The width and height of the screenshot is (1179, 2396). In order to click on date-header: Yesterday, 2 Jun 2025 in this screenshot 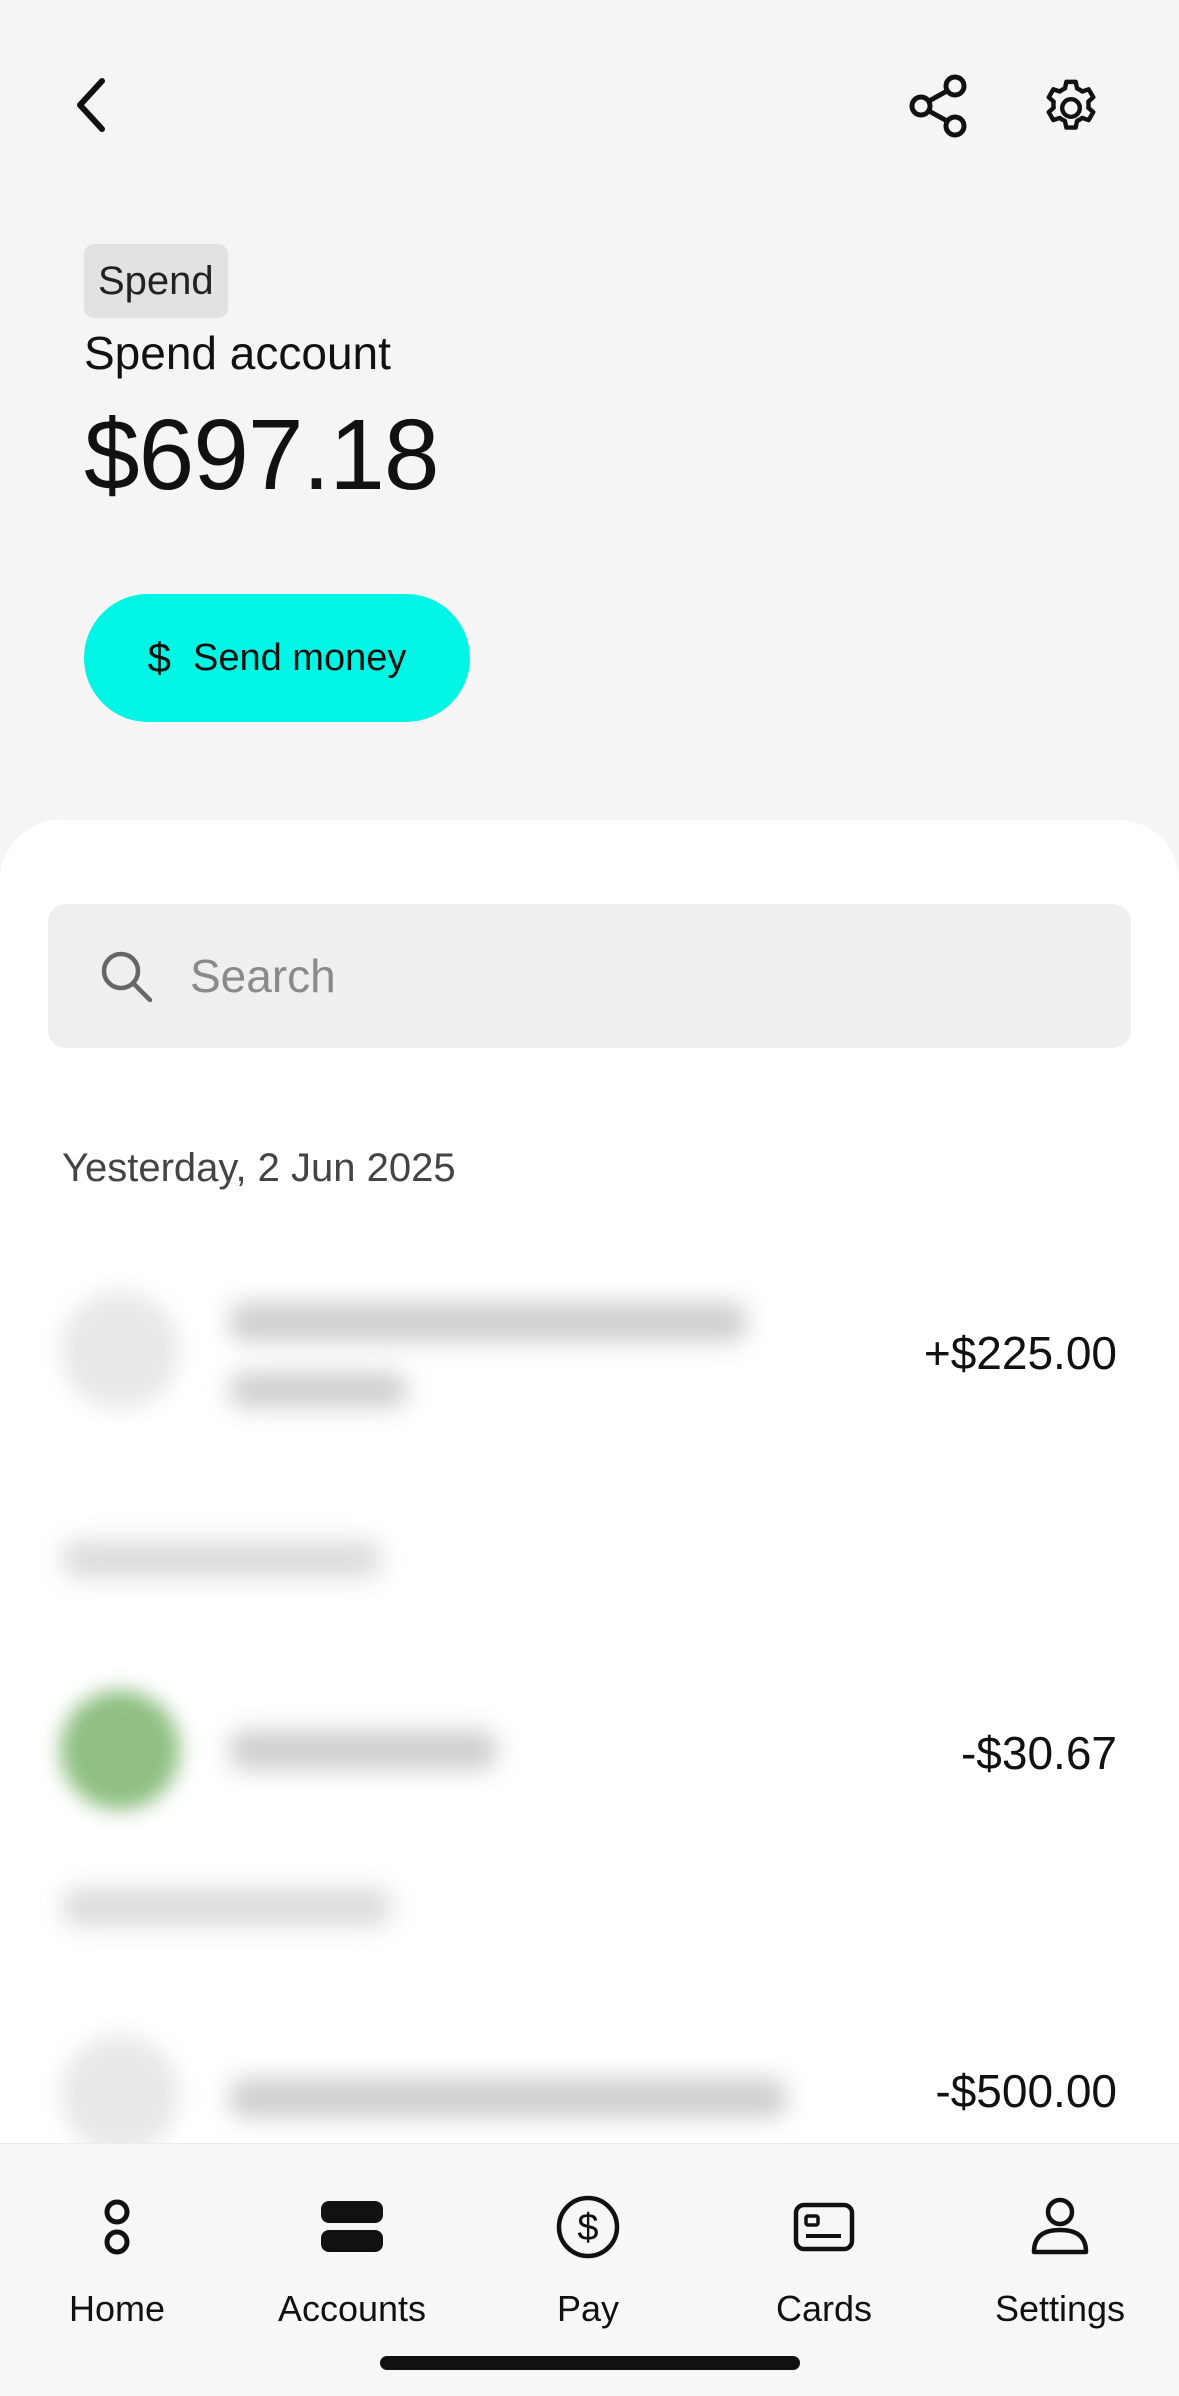, I will do `click(259, 1168)`.